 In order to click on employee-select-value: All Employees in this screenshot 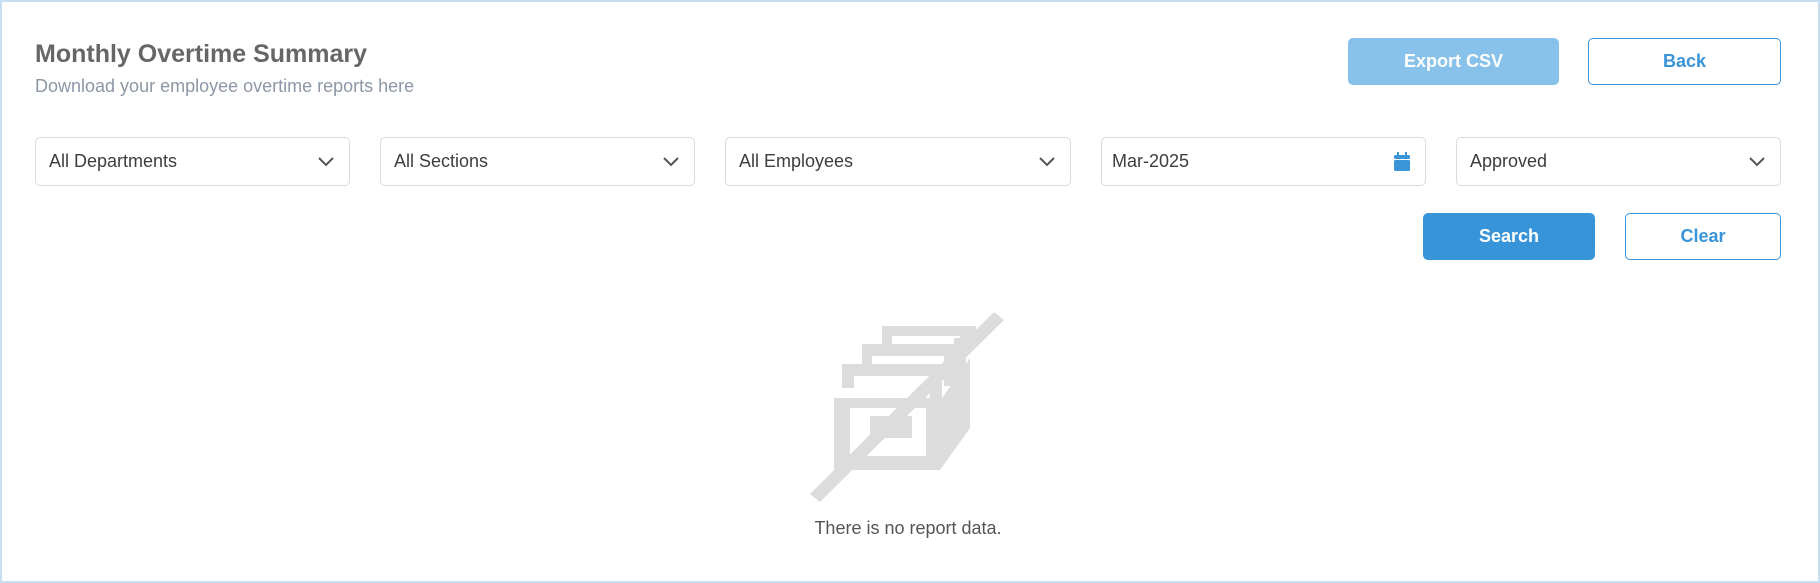, I will do `click(796, 161)`.